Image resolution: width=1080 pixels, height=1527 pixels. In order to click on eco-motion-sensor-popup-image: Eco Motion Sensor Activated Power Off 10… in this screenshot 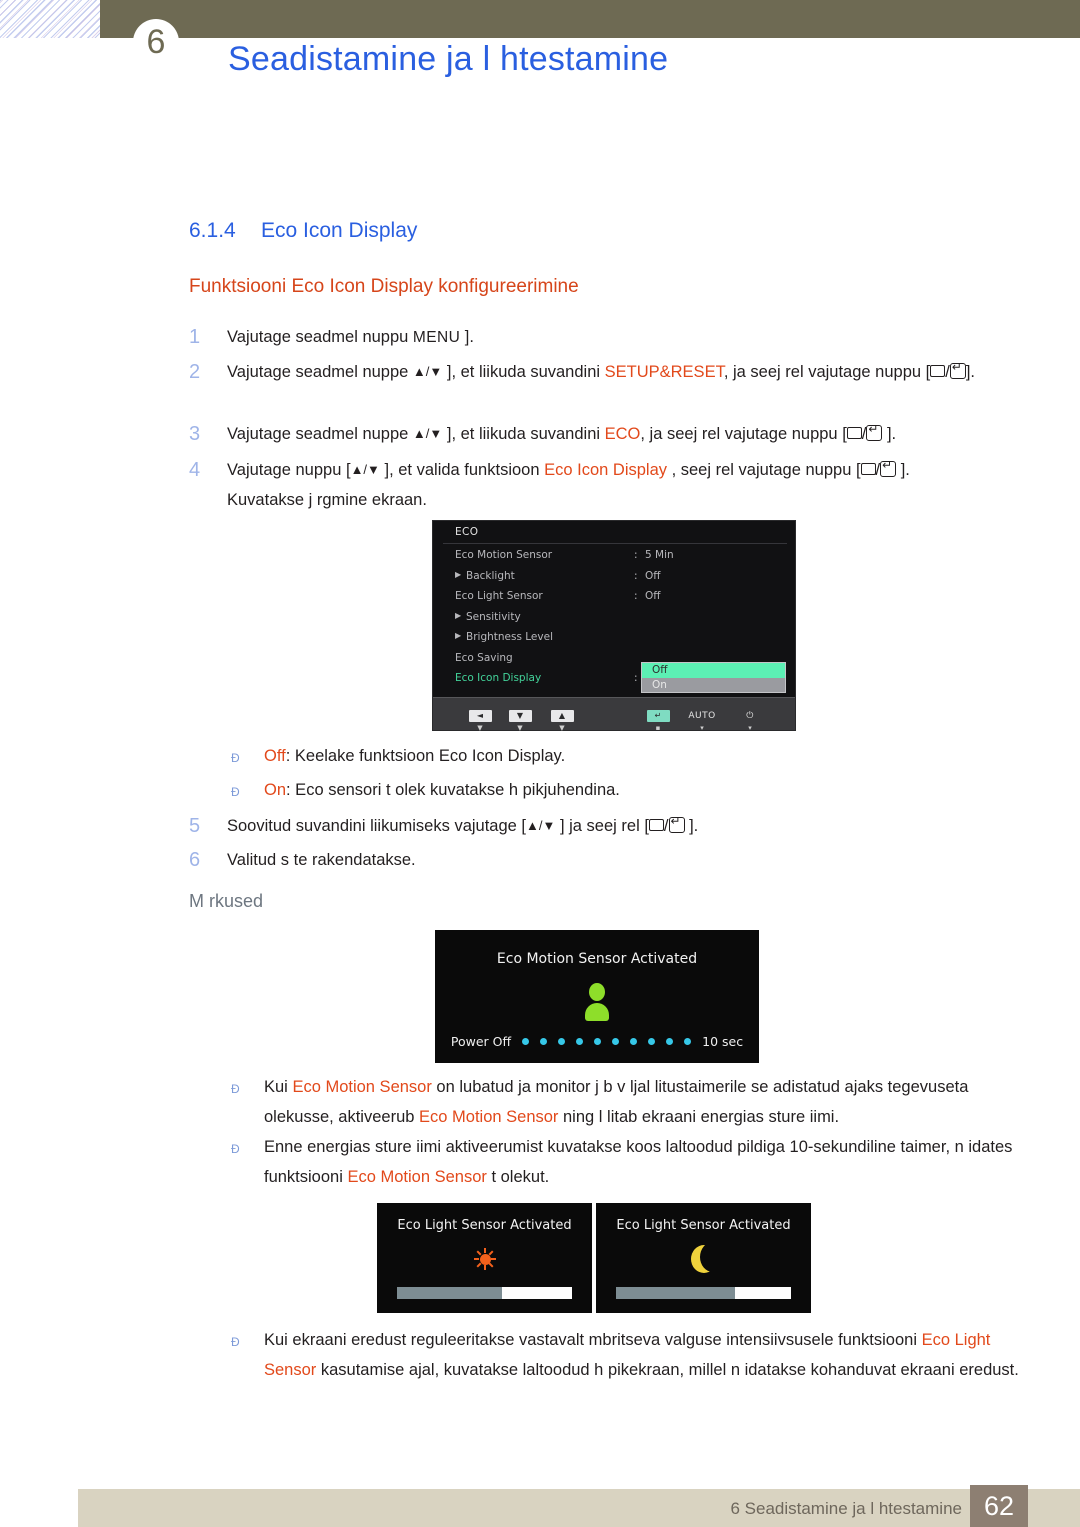, I will do `click(597, 996)`.